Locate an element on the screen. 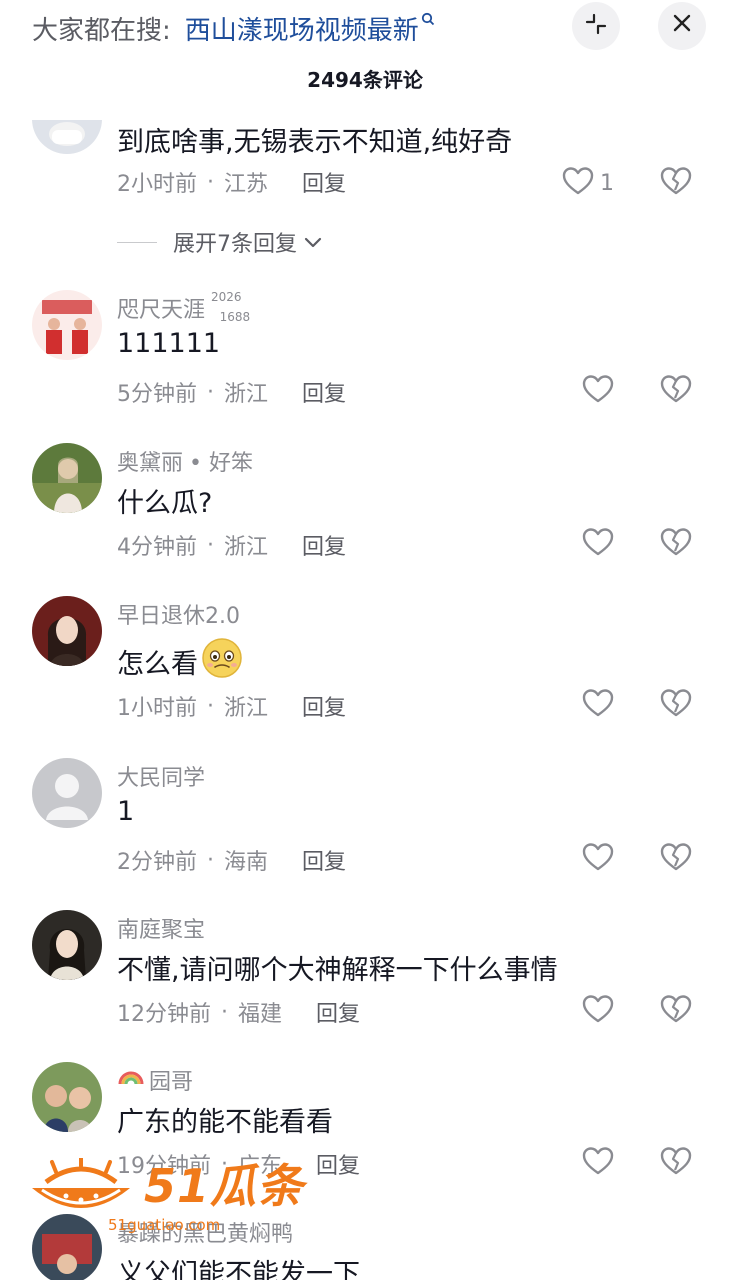 This screenshot has width=730, height=1280. username: 咫尺天涯 is located at coordinates (161, 310).